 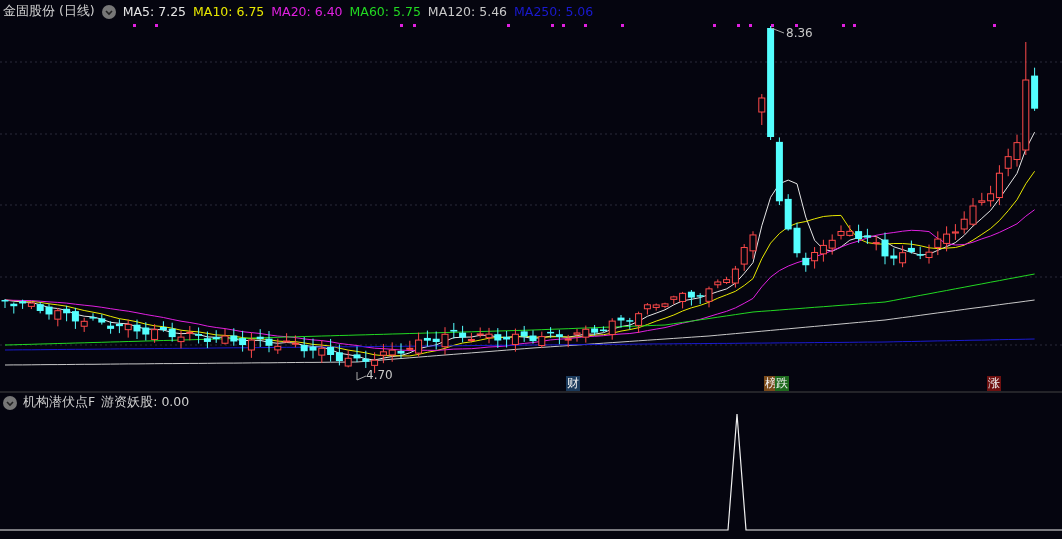 What do you see at coordinates (782, 383) in the screenshot?
I see `event-tag: 跌` at bounding box center [782, 383].